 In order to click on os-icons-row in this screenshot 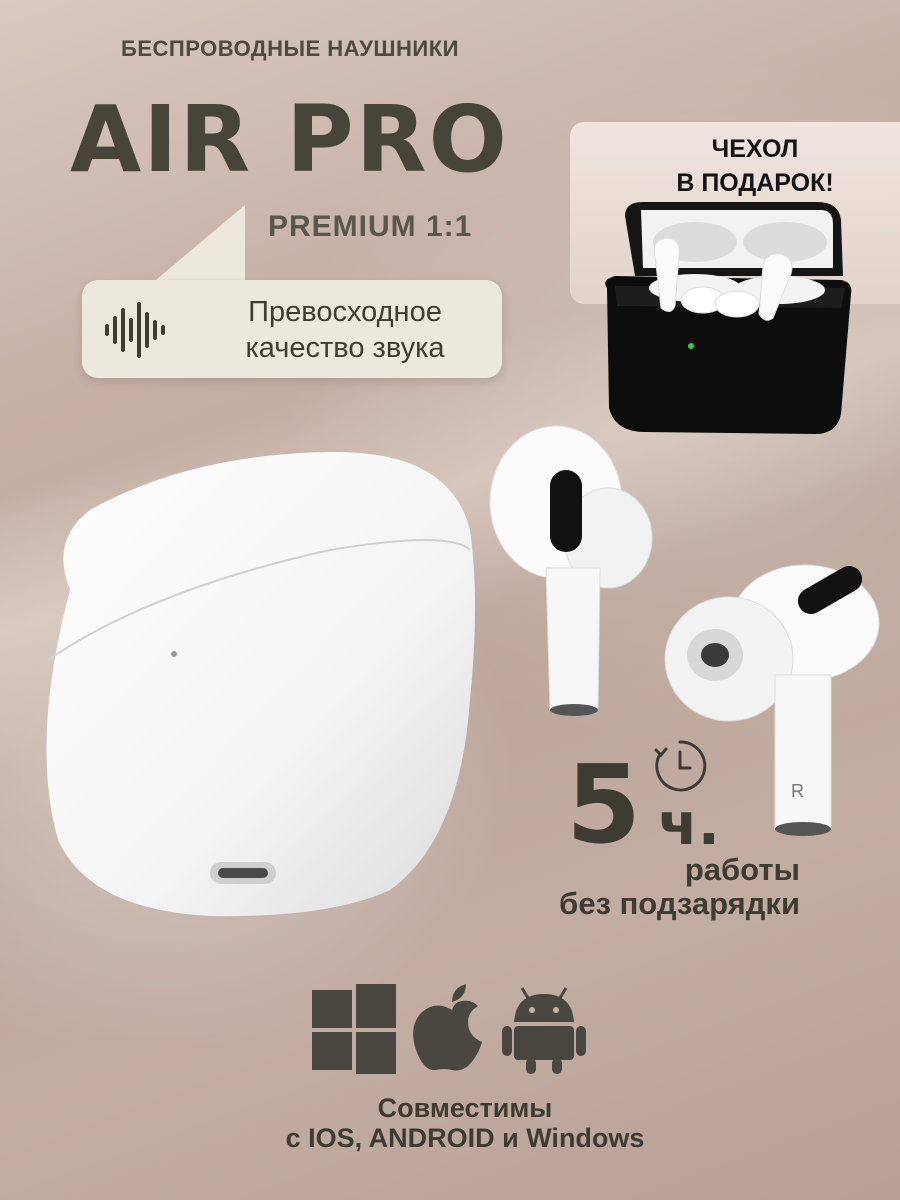, I will do `click(449, 1029)`.